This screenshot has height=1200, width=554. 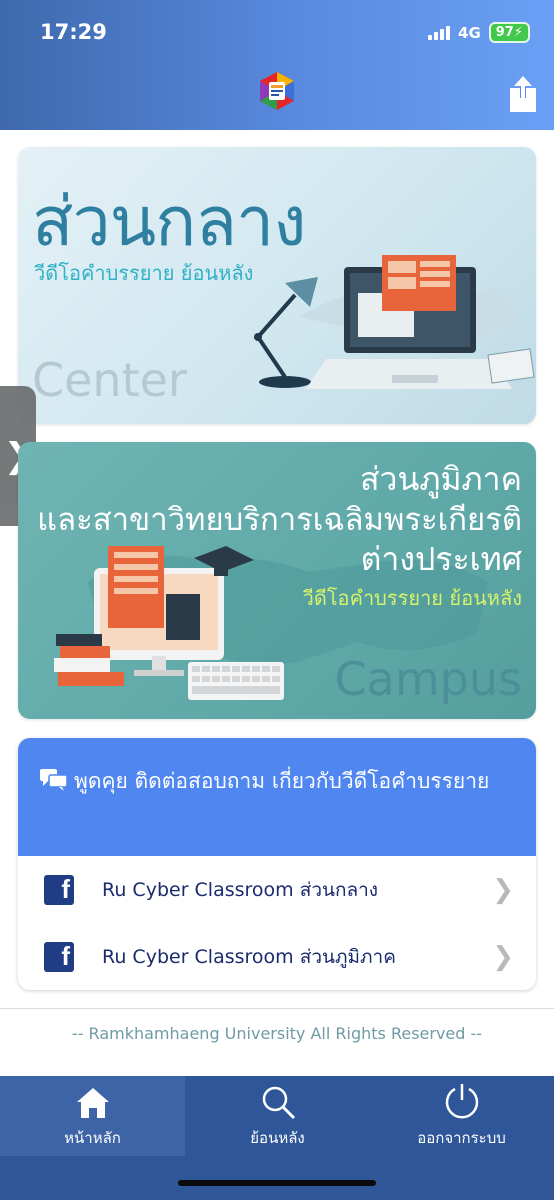 What do you see at coordinates (73, 32) in the screenshot?
I see `status-time: 17:29` at bounding box center [73, 32].